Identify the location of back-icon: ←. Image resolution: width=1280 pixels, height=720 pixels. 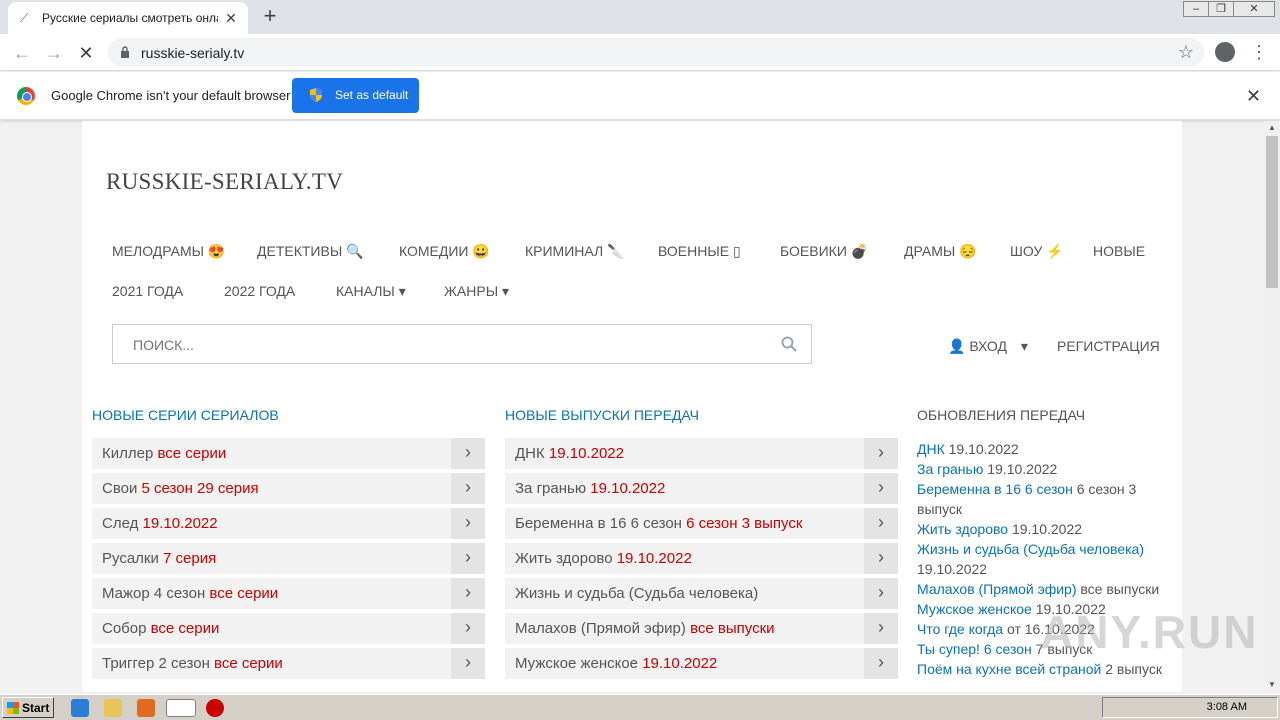
(22, 53).